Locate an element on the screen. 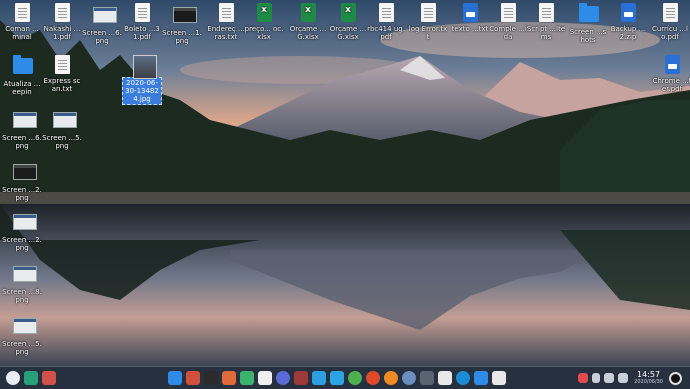 The width and height of the screenshot is (690, 389). terminal-icon is located at coordinates (193, 378).